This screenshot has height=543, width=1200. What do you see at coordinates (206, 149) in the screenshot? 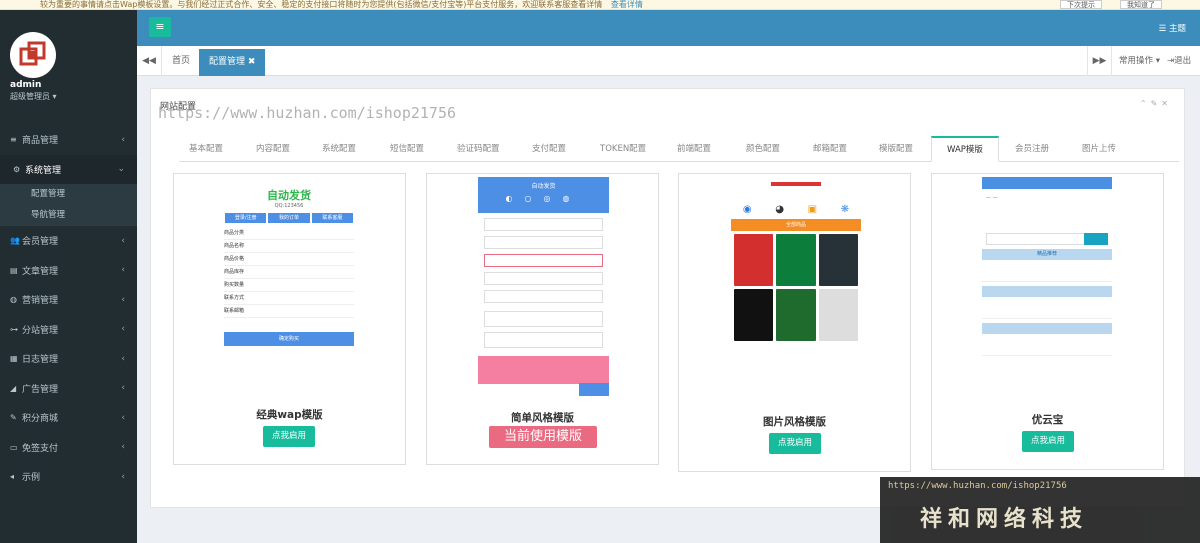
I see `config-tab-0: 基本配置` at bounding box center [206, 149].